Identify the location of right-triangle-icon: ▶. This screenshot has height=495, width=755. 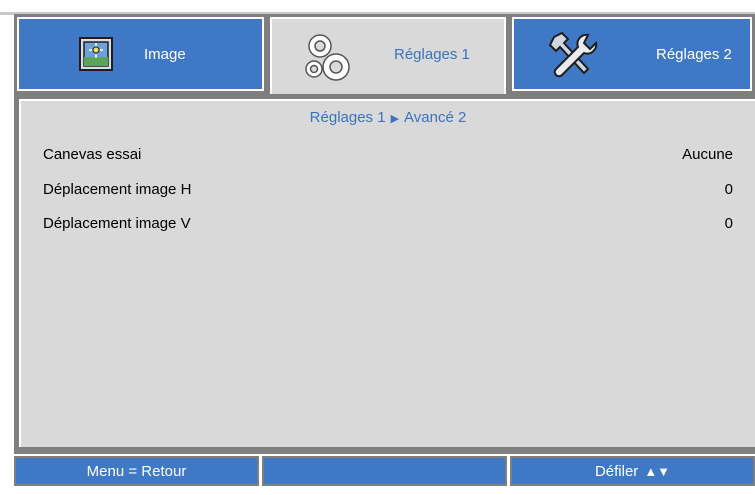
(395, 119).